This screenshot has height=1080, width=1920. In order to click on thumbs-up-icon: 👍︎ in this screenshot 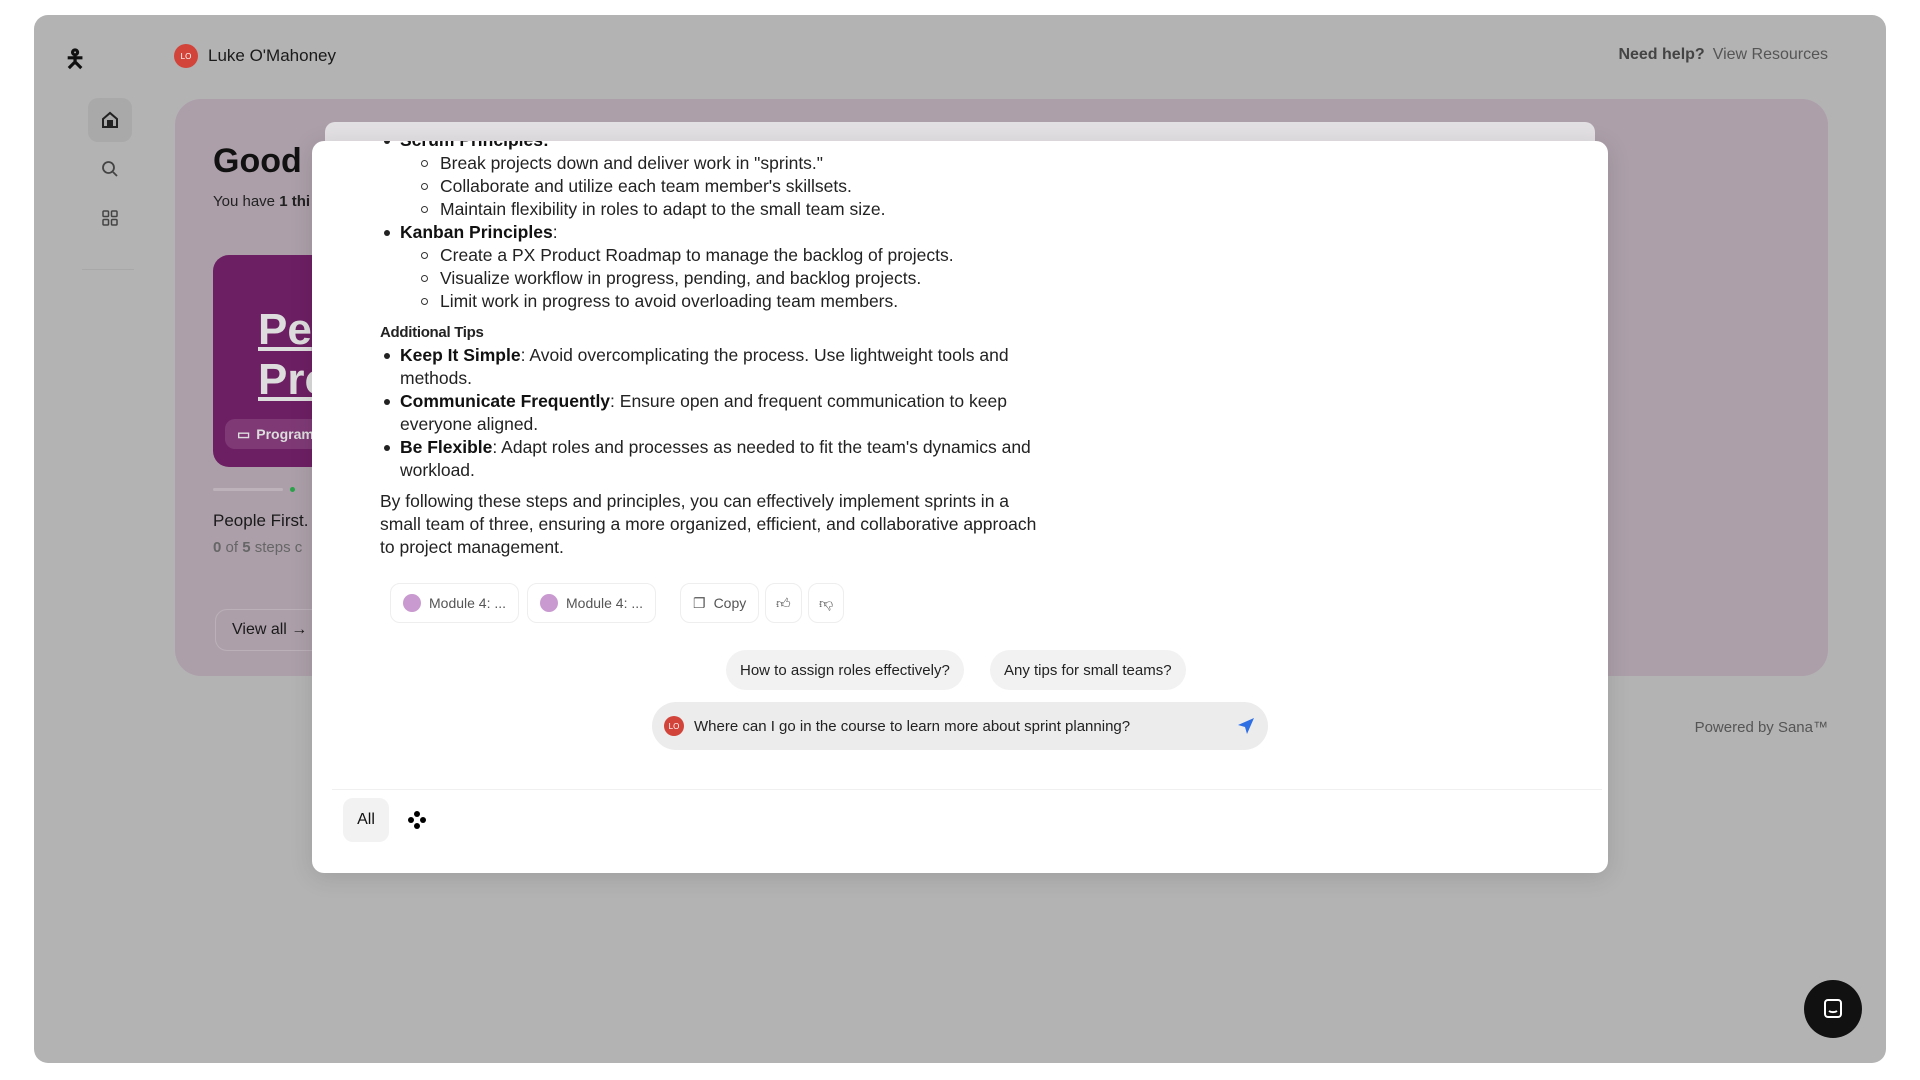, I will do `click(783, 602)`.